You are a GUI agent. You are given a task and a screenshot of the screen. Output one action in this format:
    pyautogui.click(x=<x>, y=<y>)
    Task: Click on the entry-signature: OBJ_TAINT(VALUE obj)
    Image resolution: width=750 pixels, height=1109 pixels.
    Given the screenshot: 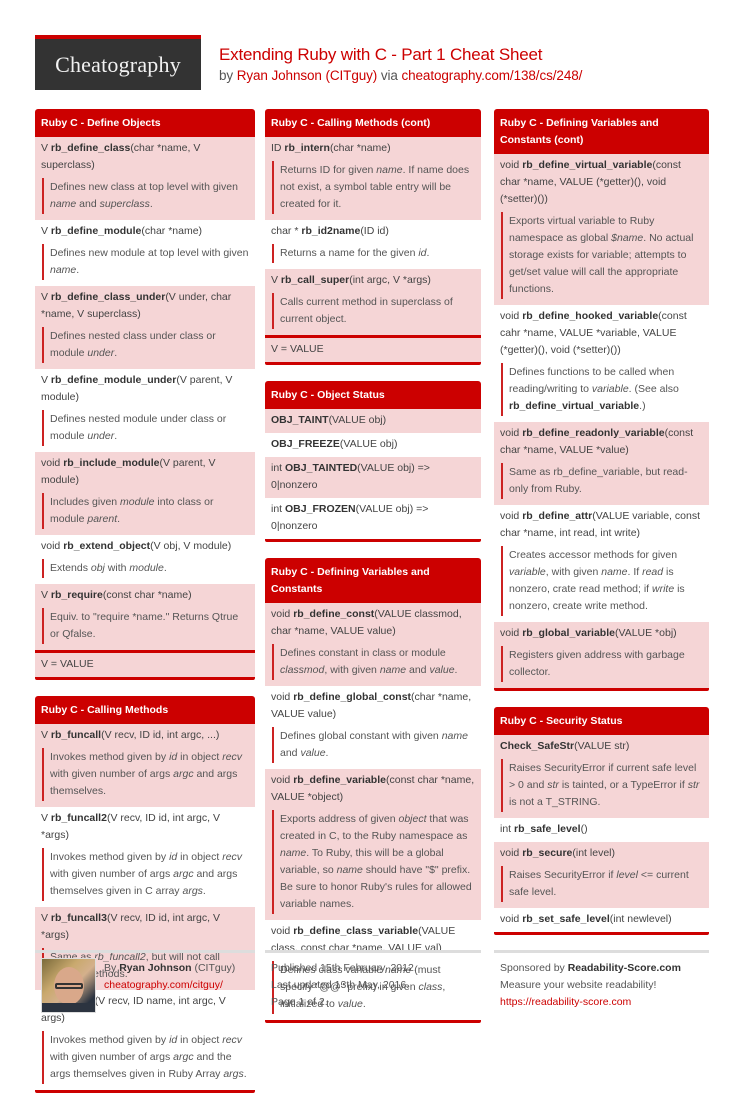 What is the action you would take?
    pyautogui.click(x=373, y=420)
    